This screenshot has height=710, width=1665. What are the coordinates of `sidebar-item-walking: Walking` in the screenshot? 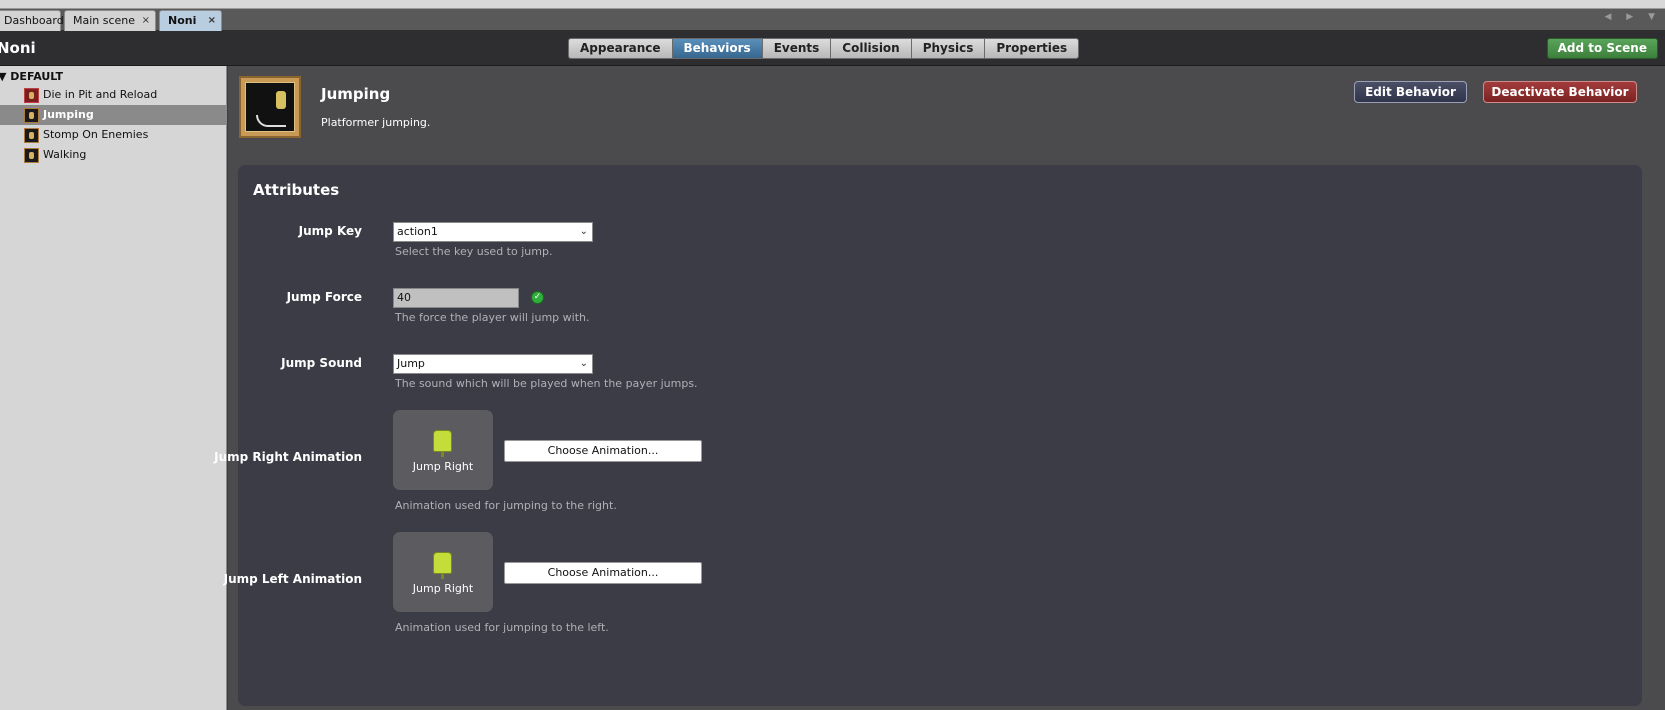 It's located at (113, 155).